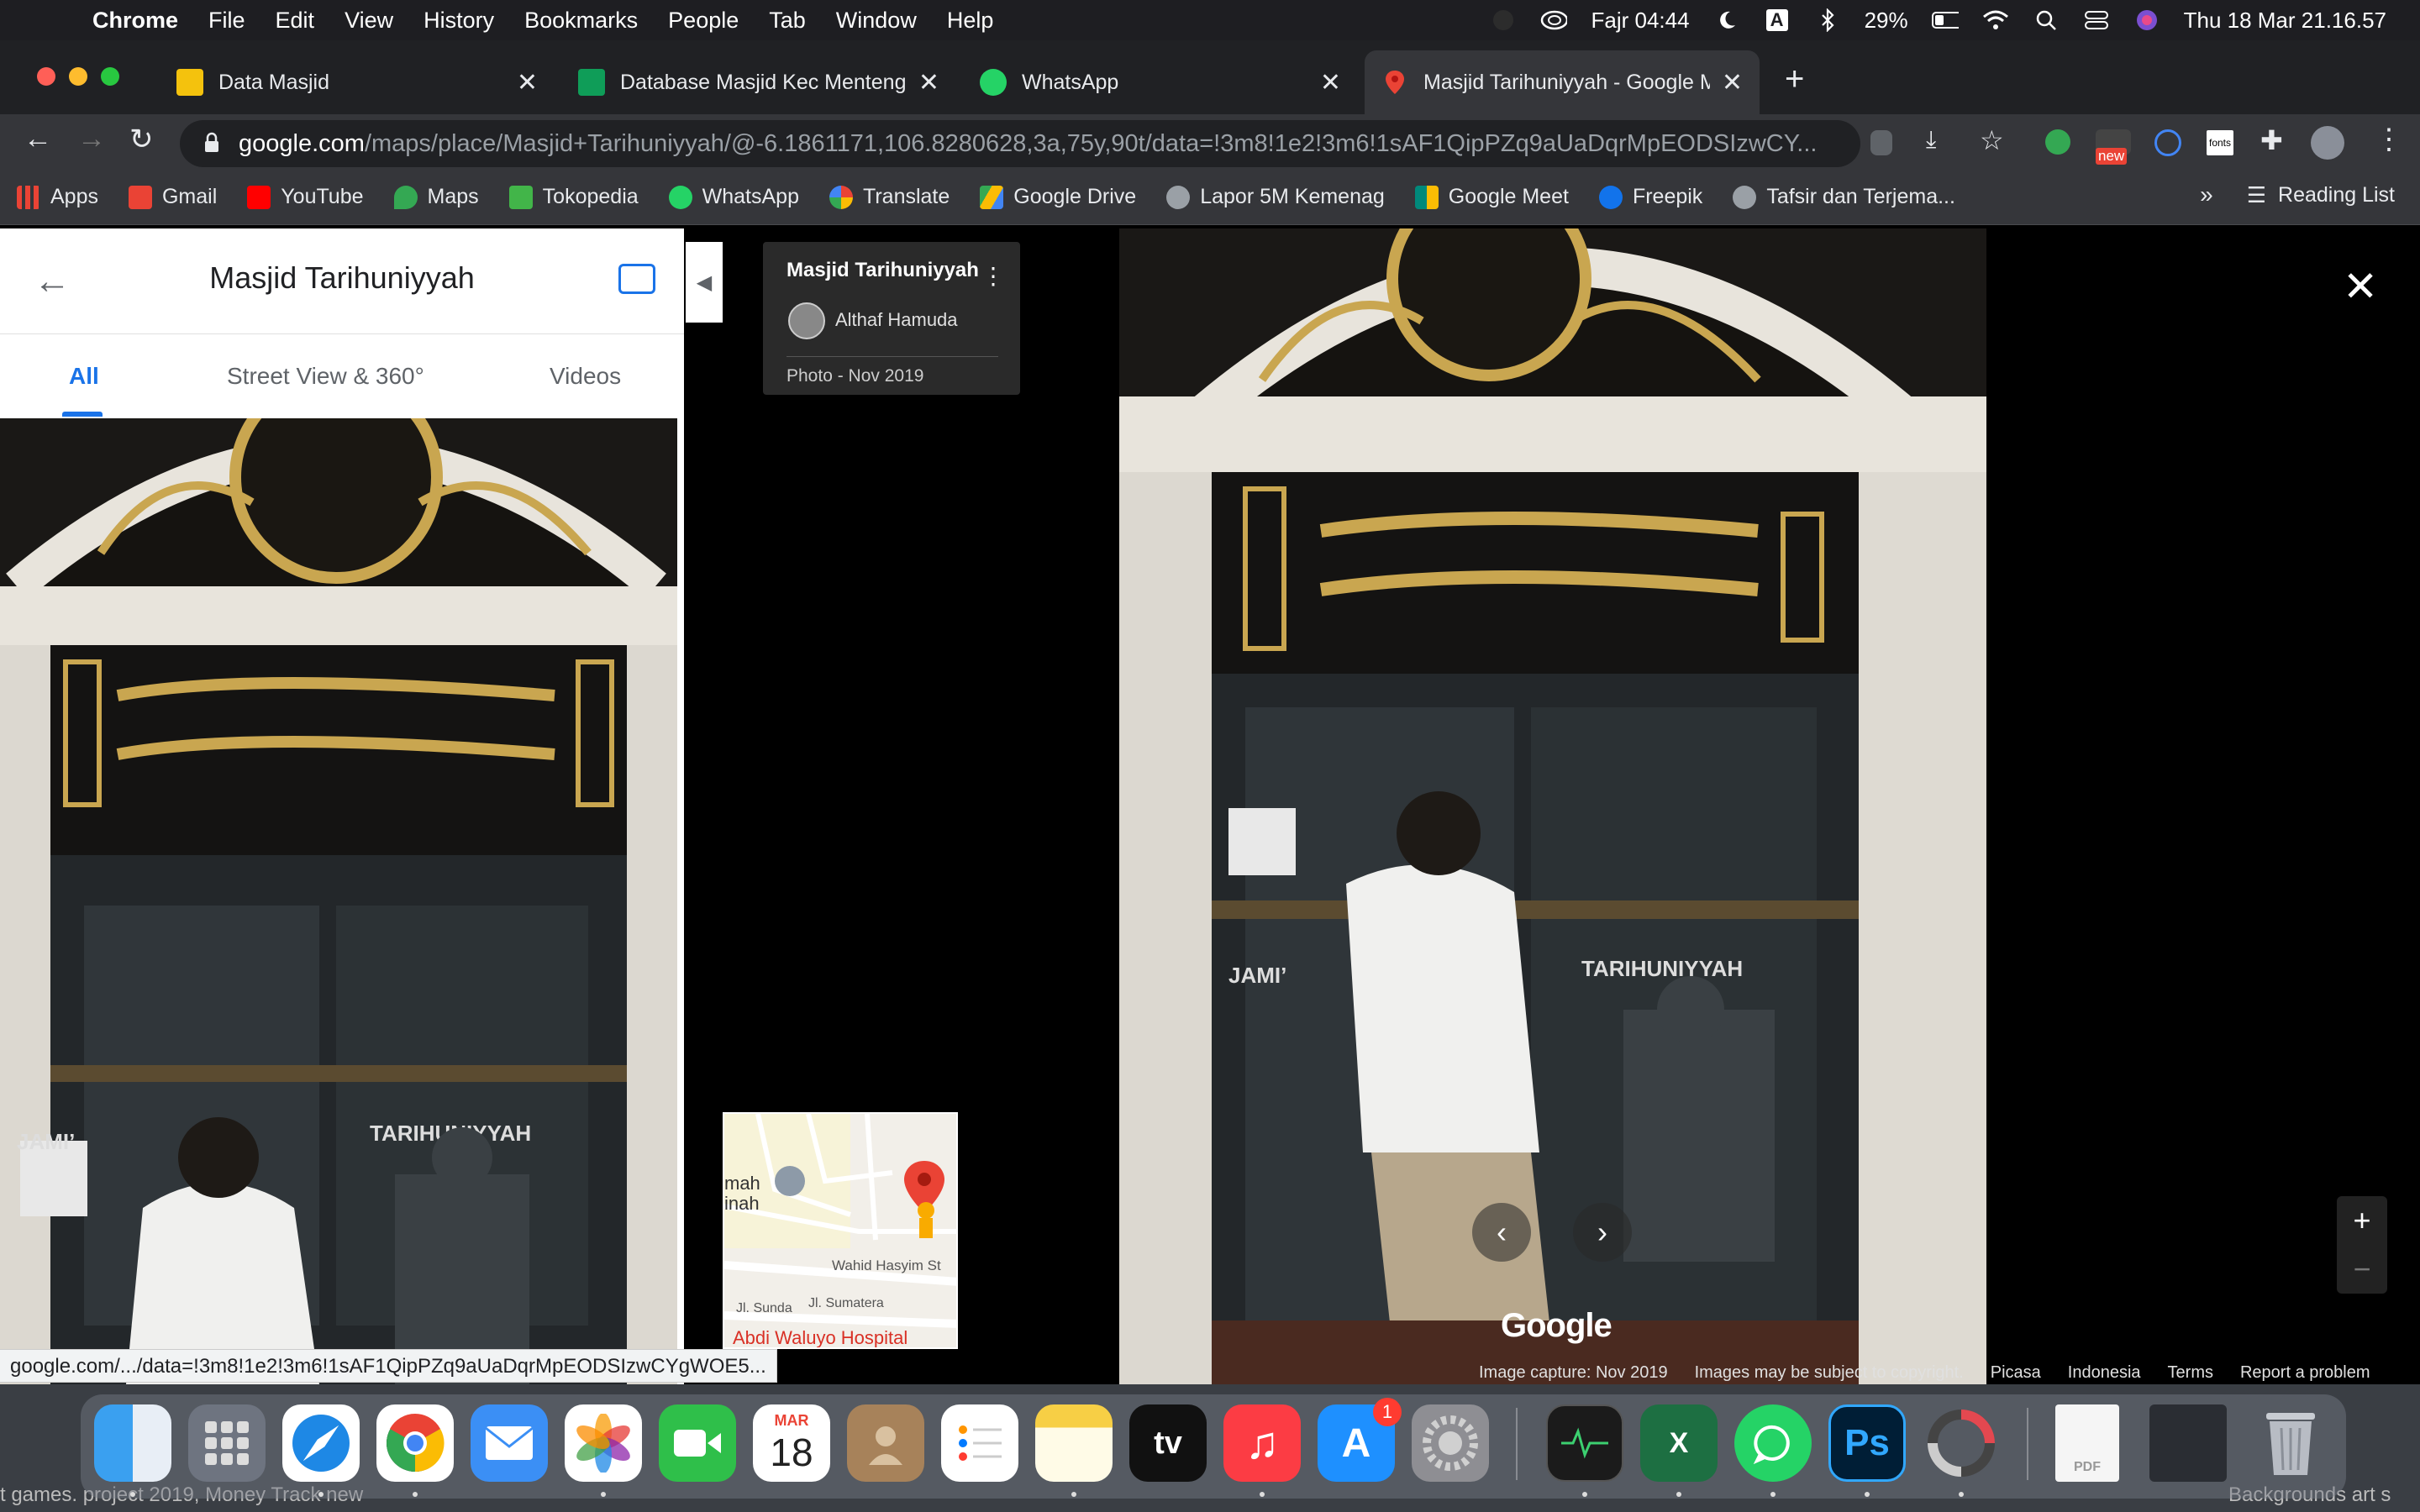 The height and width of the screenshot is (1512, 2420). What do you see at coordinates (603, 1443) in the screenshot?
I see `photos-icon` at bounding box center [603, 1443].